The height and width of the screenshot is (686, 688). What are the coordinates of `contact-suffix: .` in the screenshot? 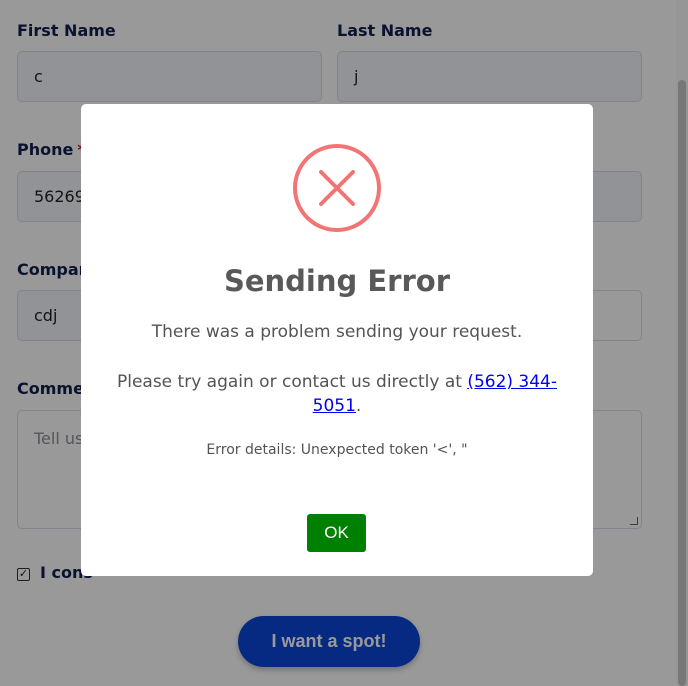 It's located at (358, 406).